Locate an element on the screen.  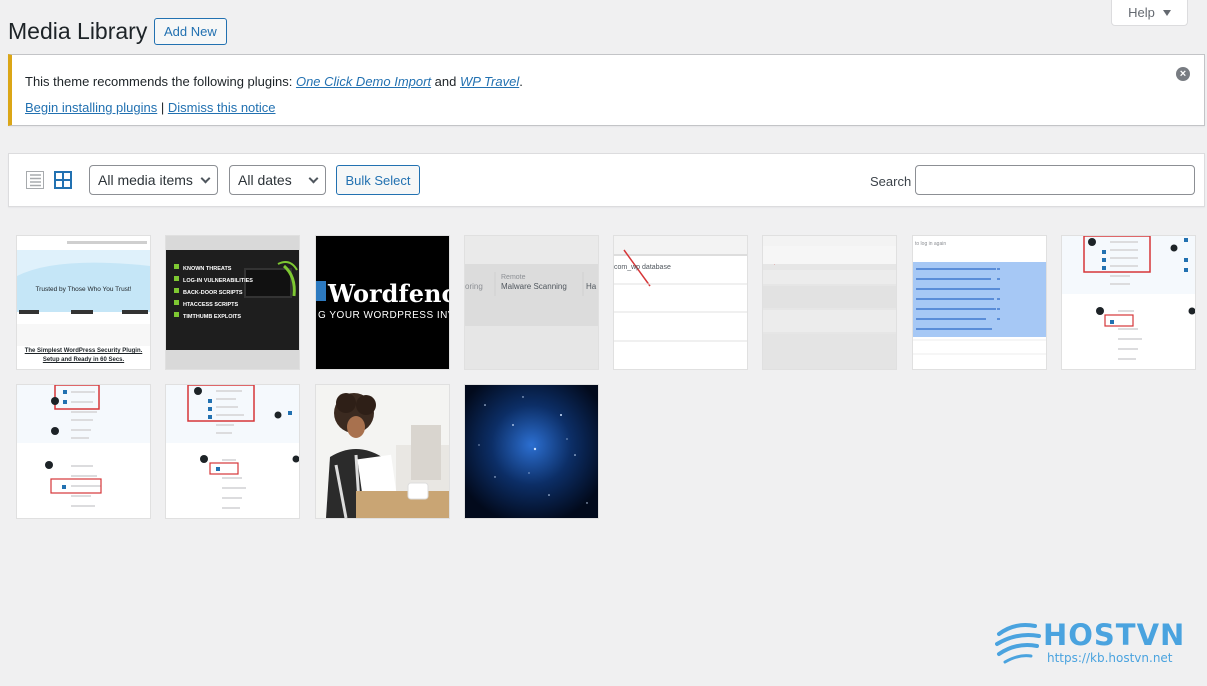
thumb-text: database is located at coordinates (656, 267).